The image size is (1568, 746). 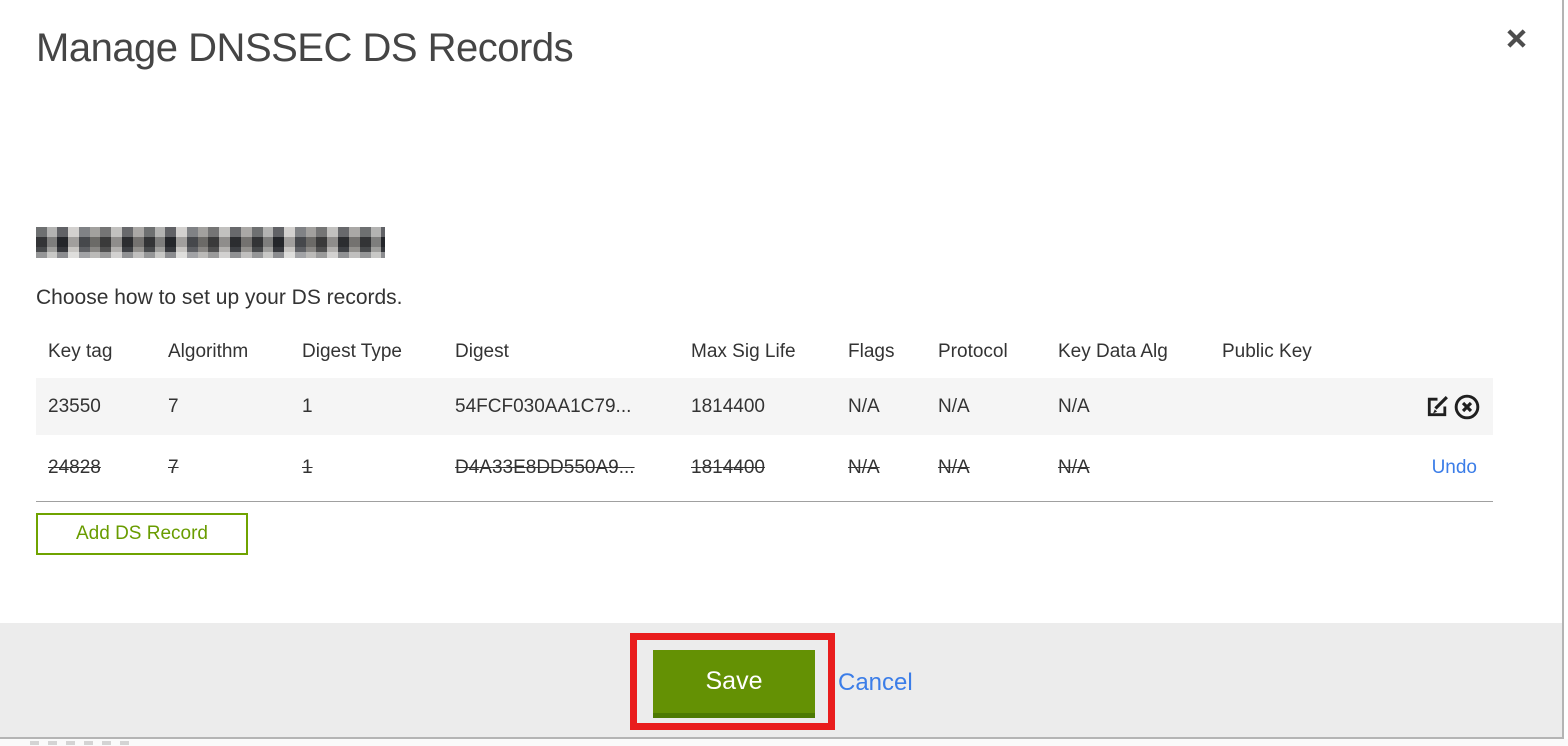 I want to click on domain-name-redacted, so click(x=210, y=242).